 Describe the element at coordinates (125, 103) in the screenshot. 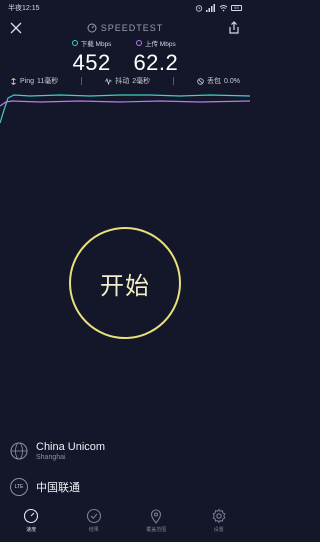

I see `upload-graph-line` at that location.